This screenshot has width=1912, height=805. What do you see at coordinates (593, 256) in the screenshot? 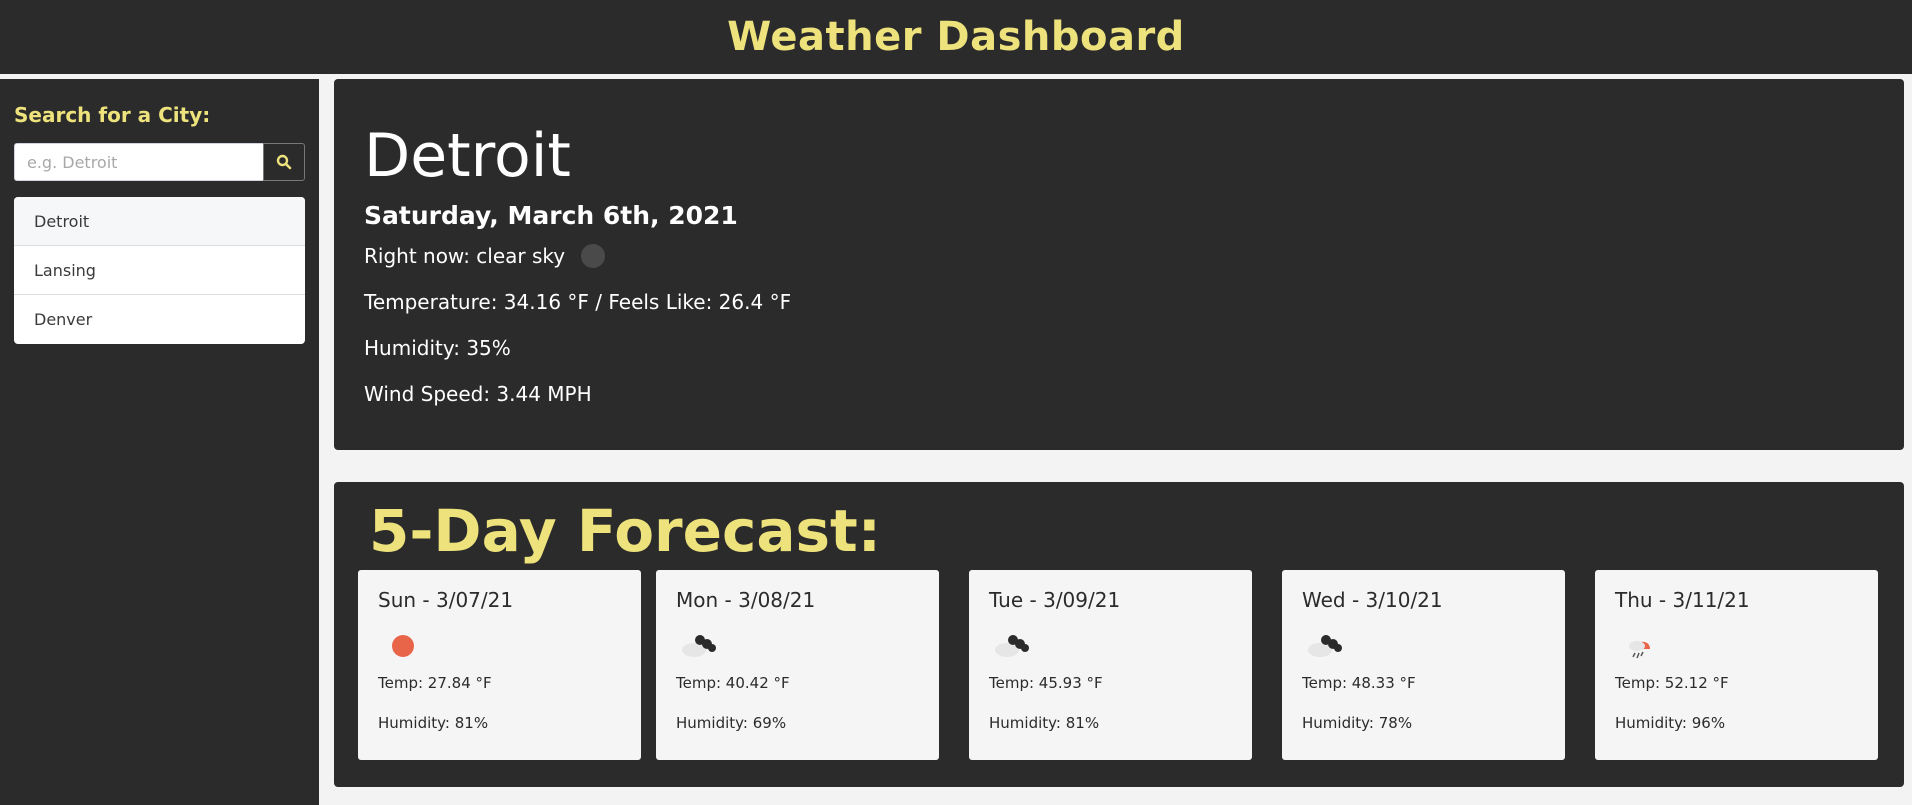
I see `clear-night-icon` at bounding box center [593, 256].